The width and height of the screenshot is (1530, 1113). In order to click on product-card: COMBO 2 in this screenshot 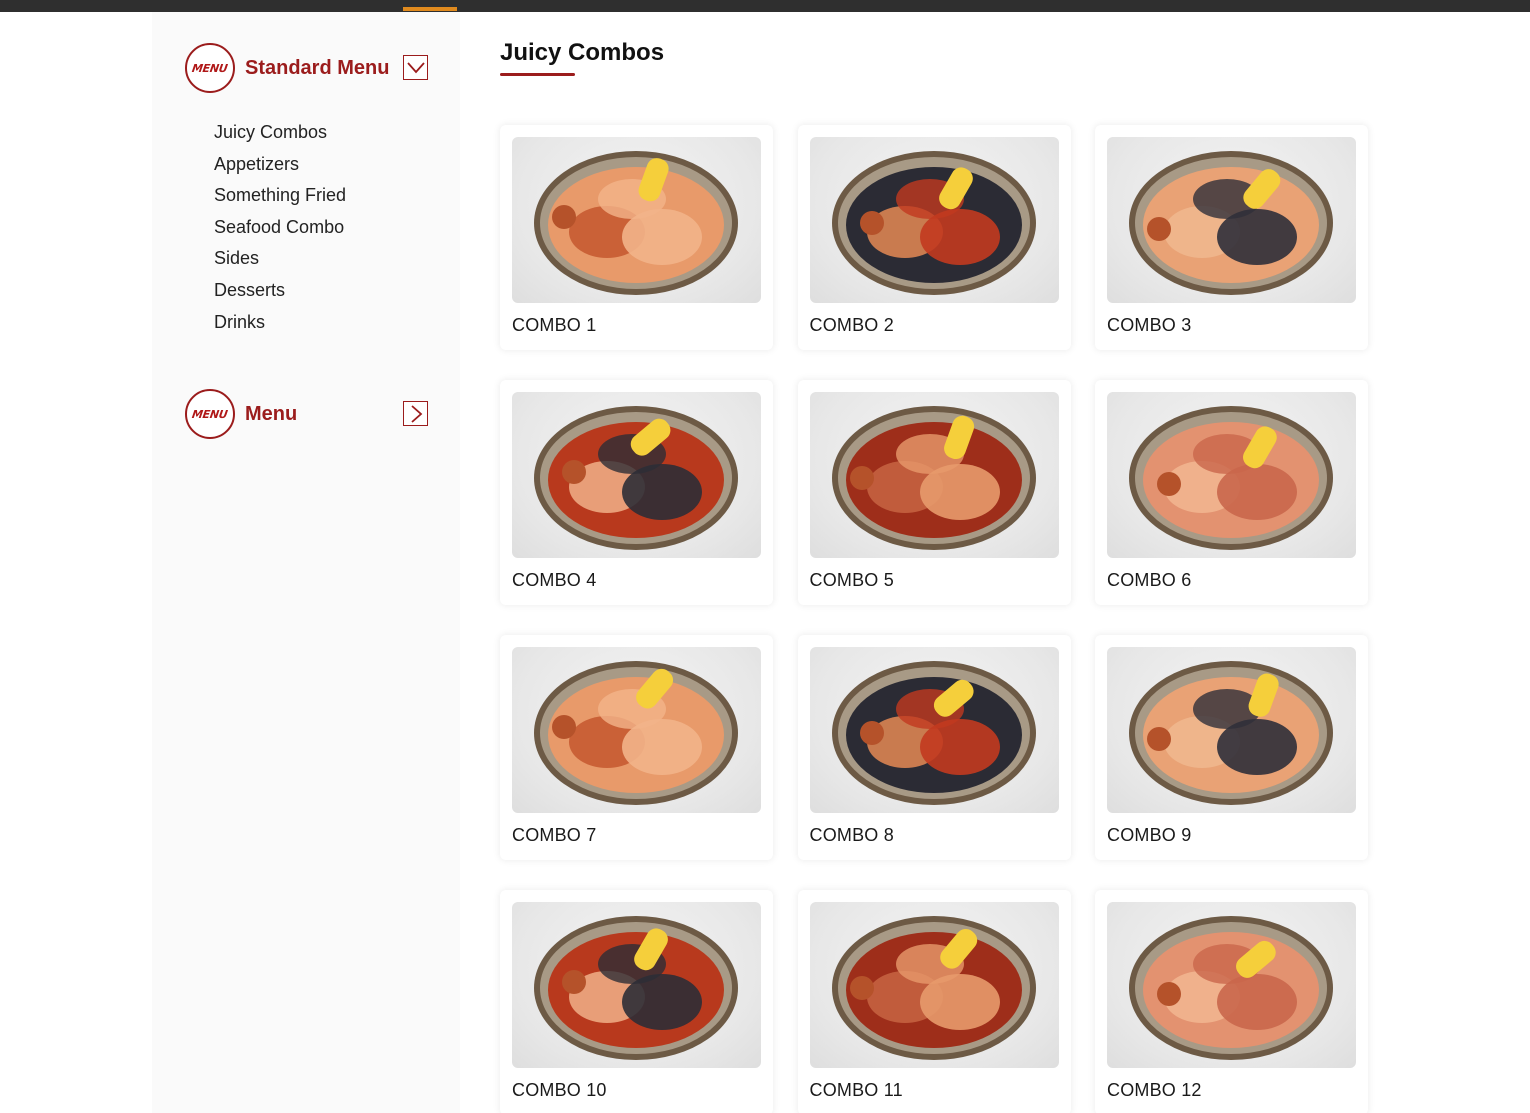, I will do `click(934, 237)`.